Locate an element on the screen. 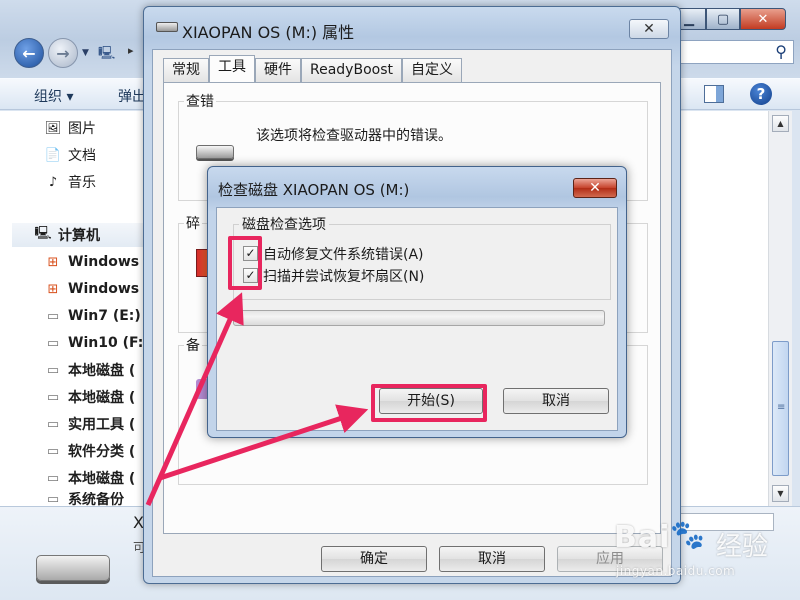 Image resolution: width=800 pixels, height=600 pixels. highlight-box-start is located at coordinates (429, 403).